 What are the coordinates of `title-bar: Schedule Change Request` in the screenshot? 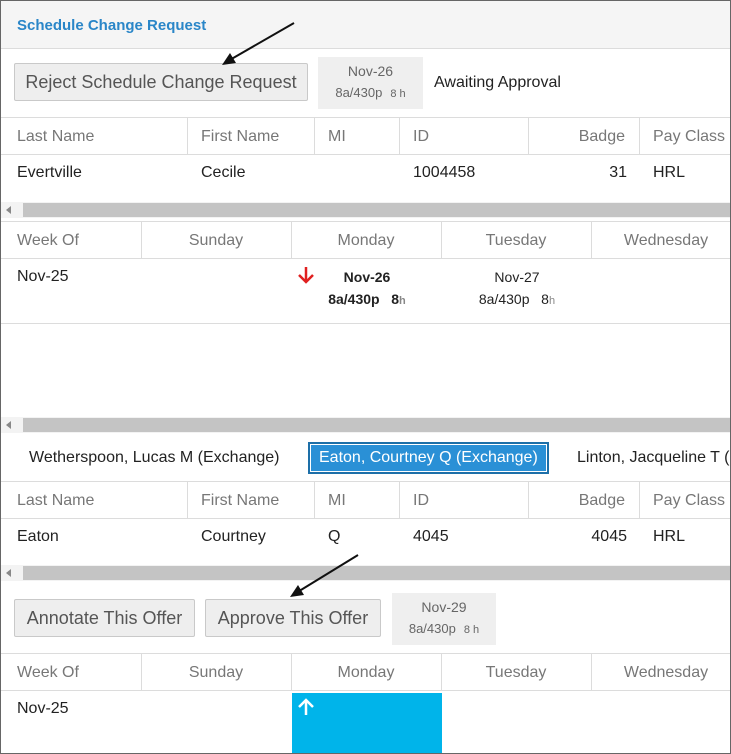 It's located at (365, 25).